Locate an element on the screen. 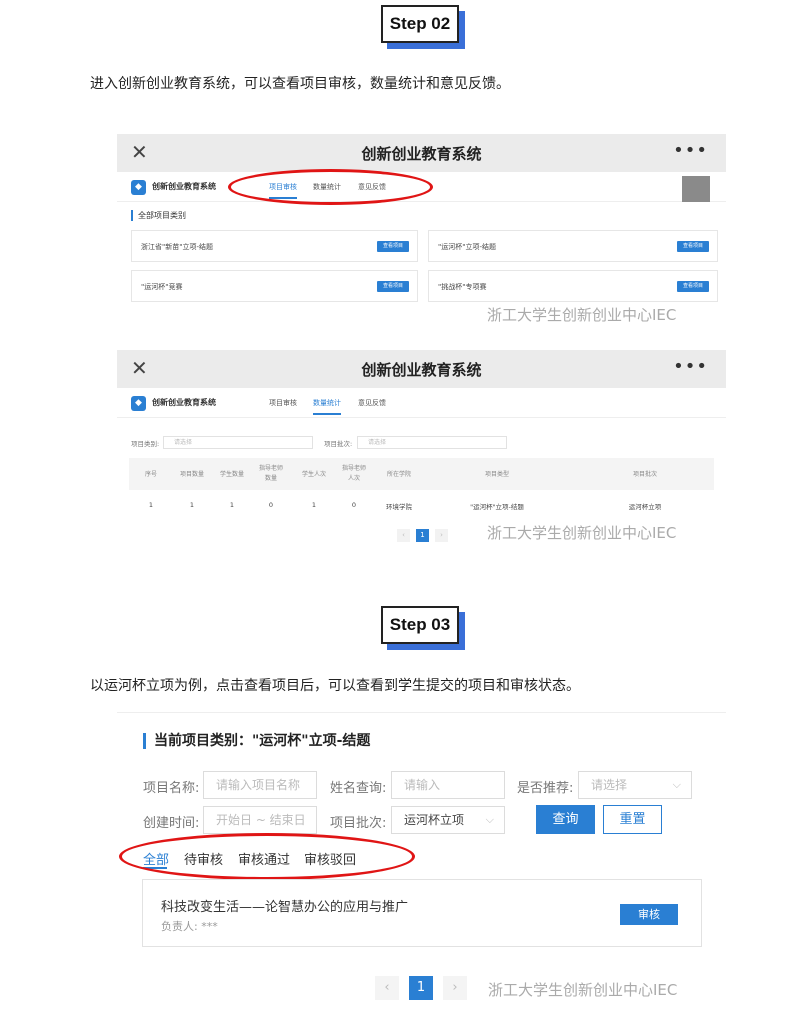 This screenshot has height=1017, width=786. category-card: 浙江省"新苗"立项-结题 查看项目 is located at coordinates (274, 246).